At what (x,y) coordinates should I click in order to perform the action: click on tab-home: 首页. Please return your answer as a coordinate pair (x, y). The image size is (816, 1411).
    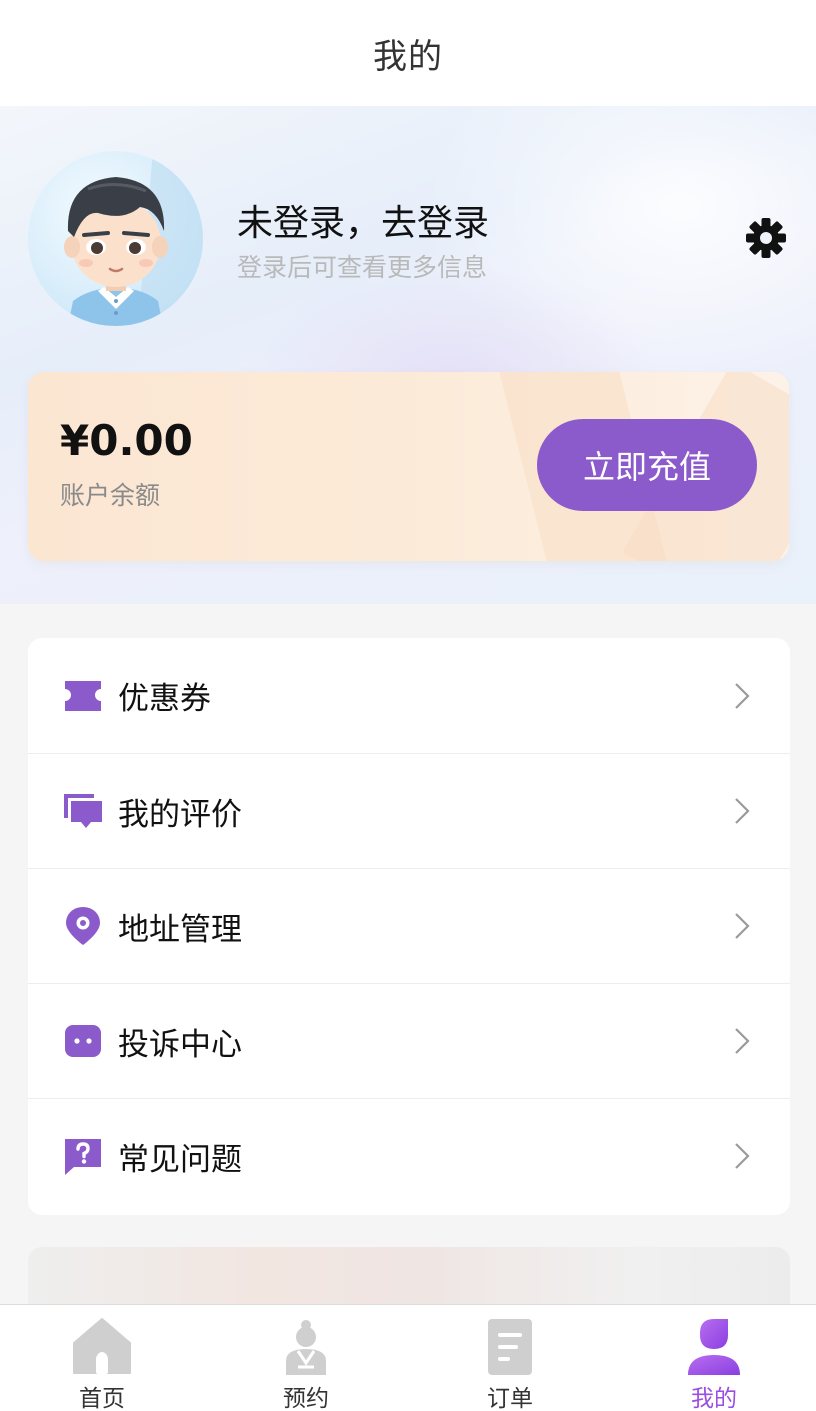
    Looking at the image, I should click on (102, 1358).